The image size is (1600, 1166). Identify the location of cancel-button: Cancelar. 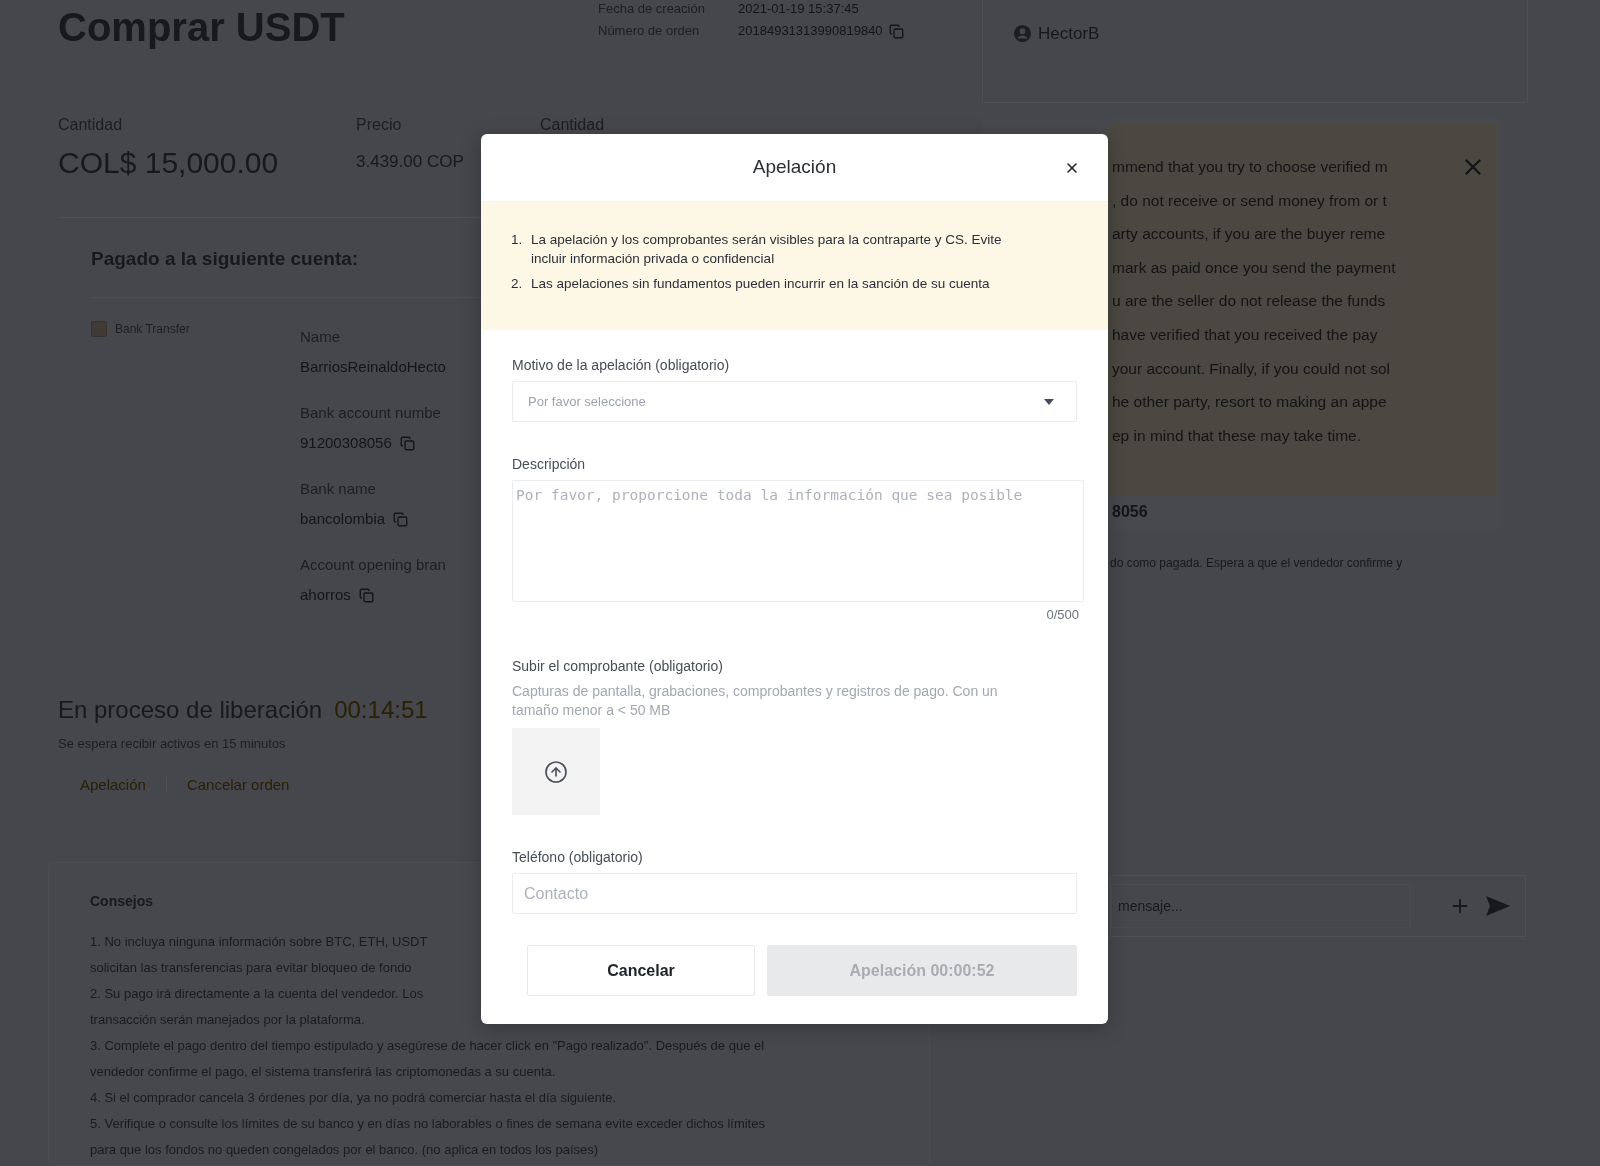
(641, 970).